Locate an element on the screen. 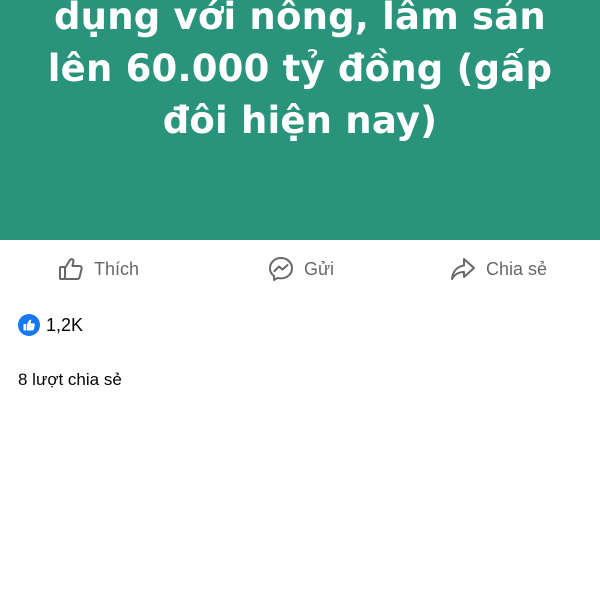  send-button-label: Gửi is located at coordinates (319, 268).